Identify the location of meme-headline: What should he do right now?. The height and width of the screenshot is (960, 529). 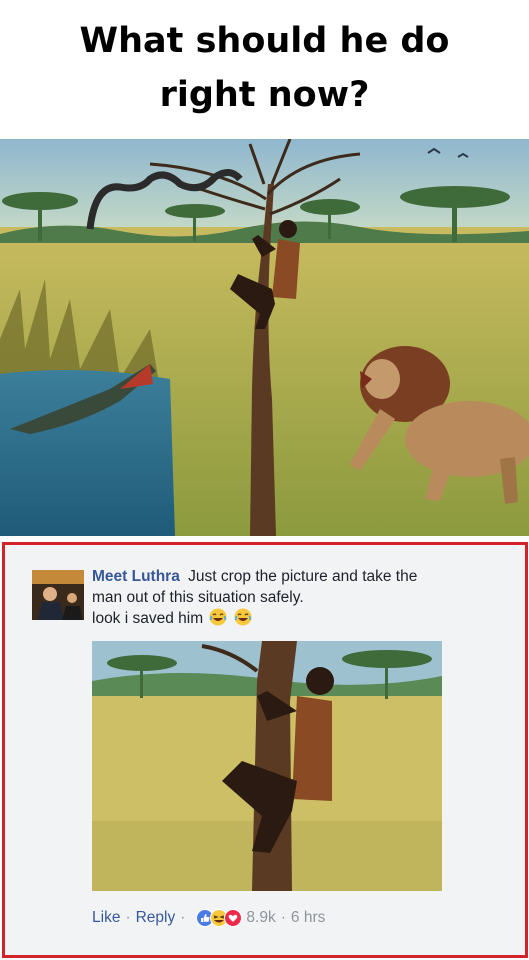
(264, 68).